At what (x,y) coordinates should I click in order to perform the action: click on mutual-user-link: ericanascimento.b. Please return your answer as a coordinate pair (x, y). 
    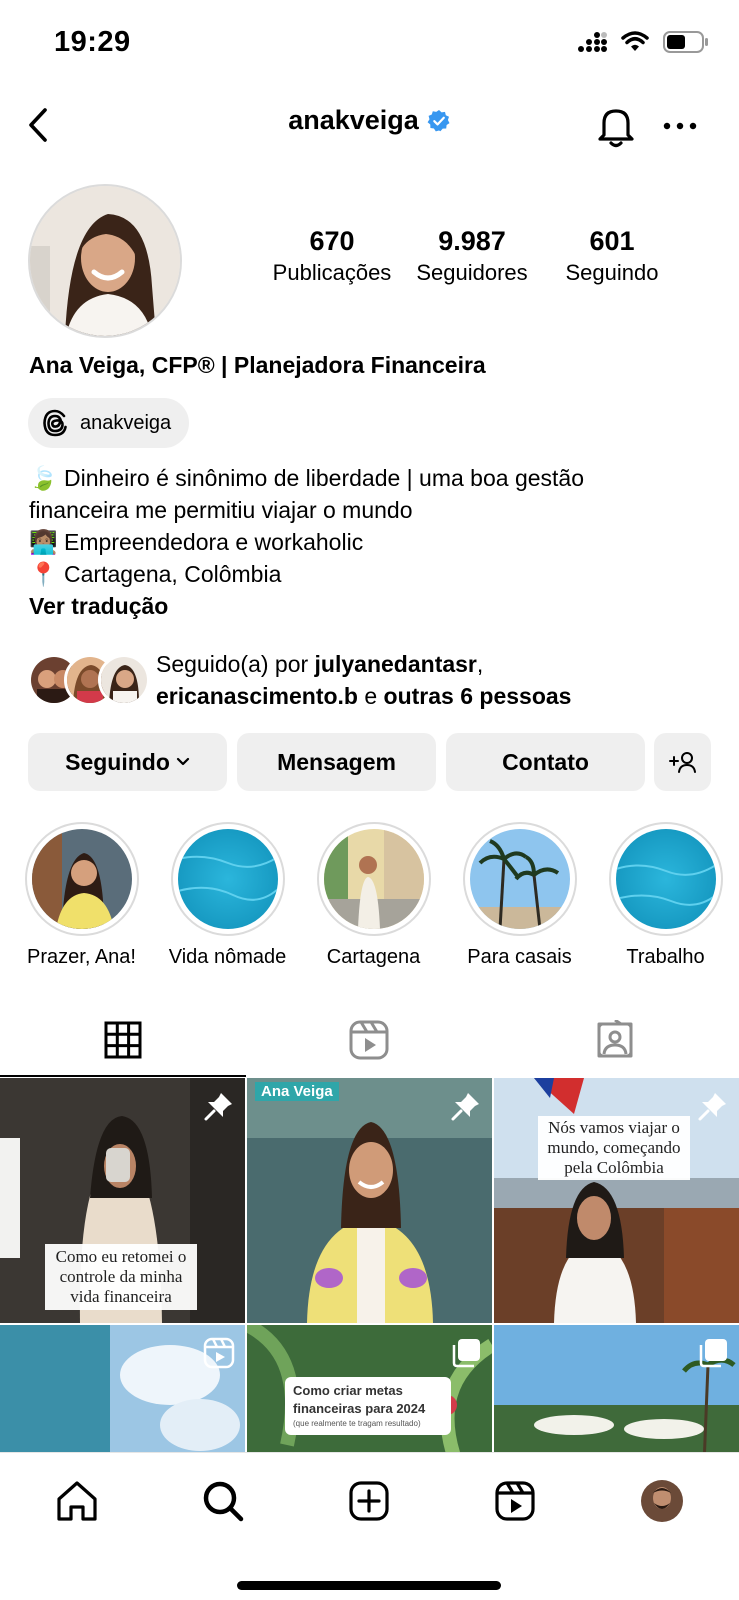
    Looking at the image, I should click on (257, 696).